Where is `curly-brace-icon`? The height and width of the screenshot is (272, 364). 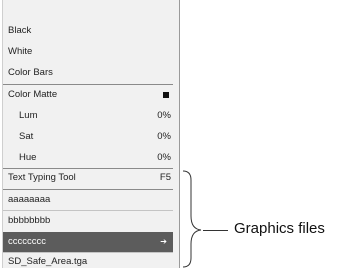
curly-brace-icon is located at coordinates (192, 219).